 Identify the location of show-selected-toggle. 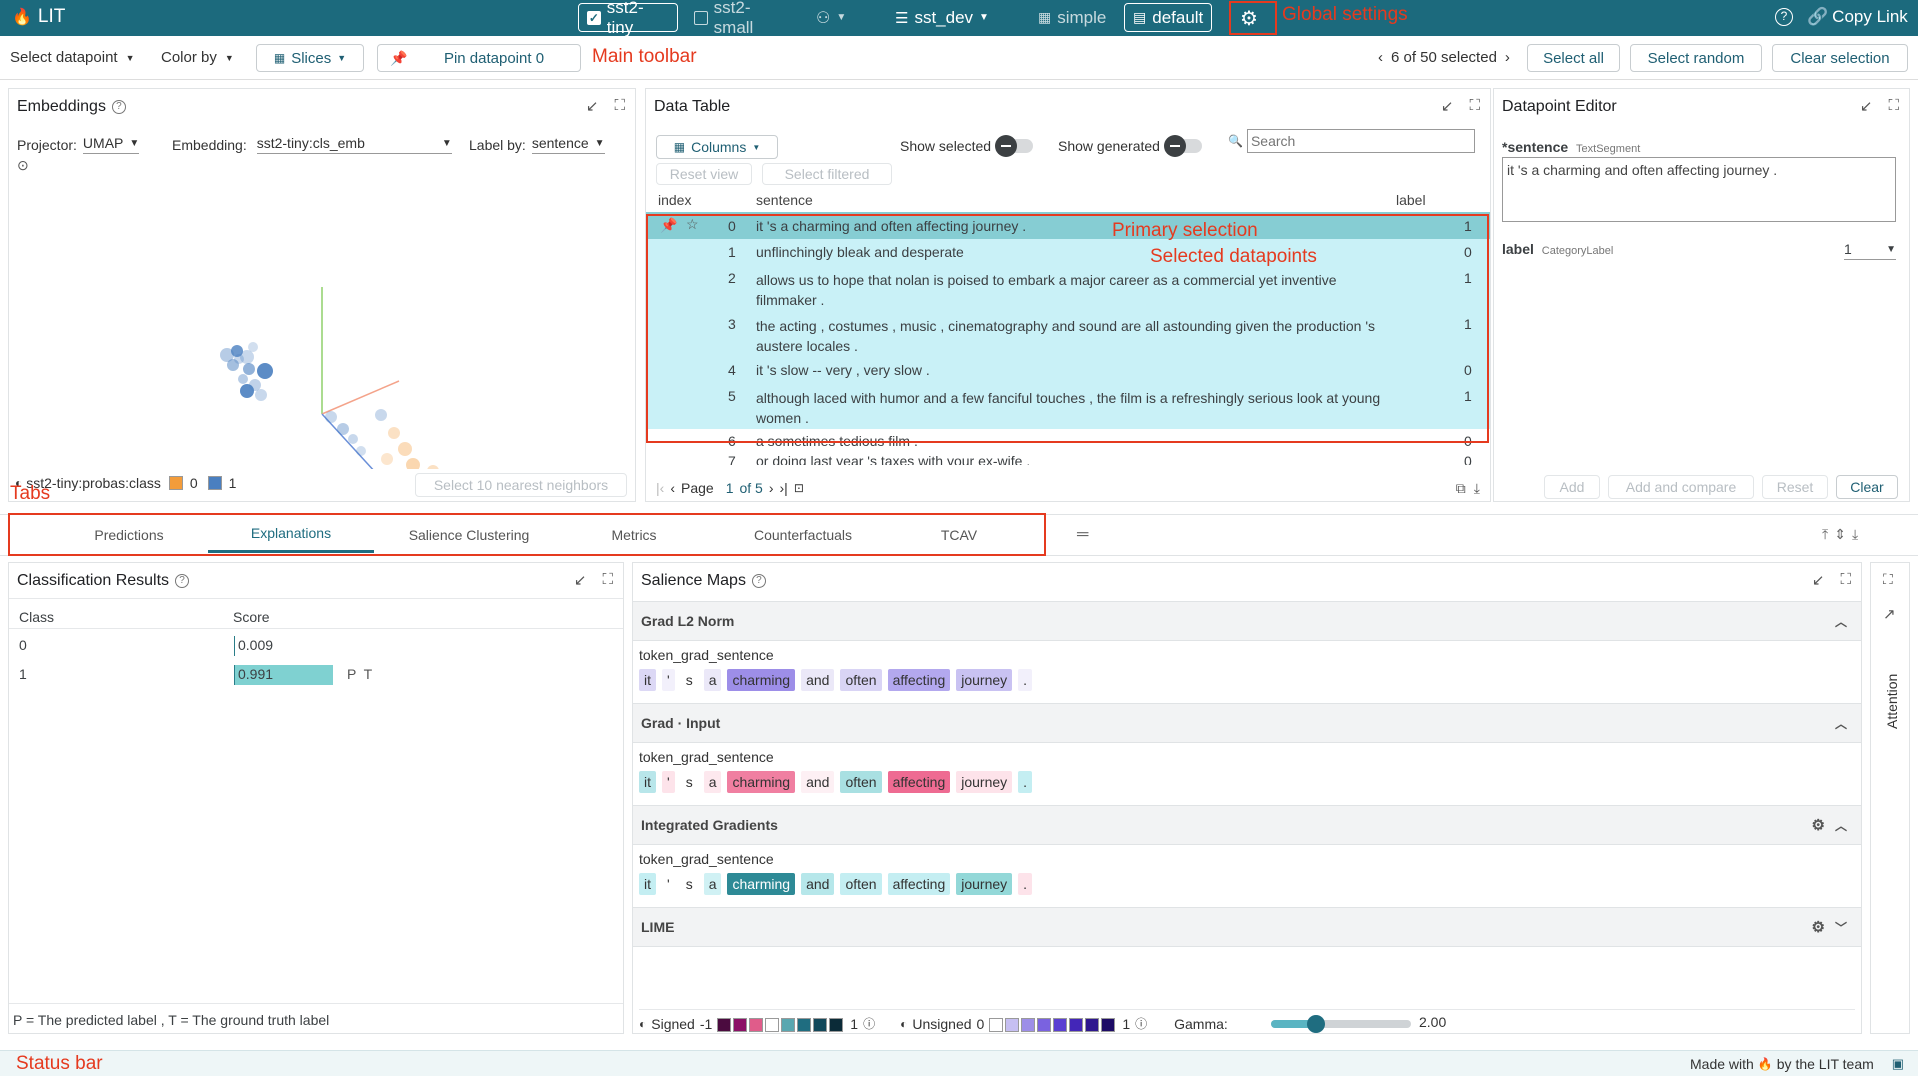
(1014, 146).